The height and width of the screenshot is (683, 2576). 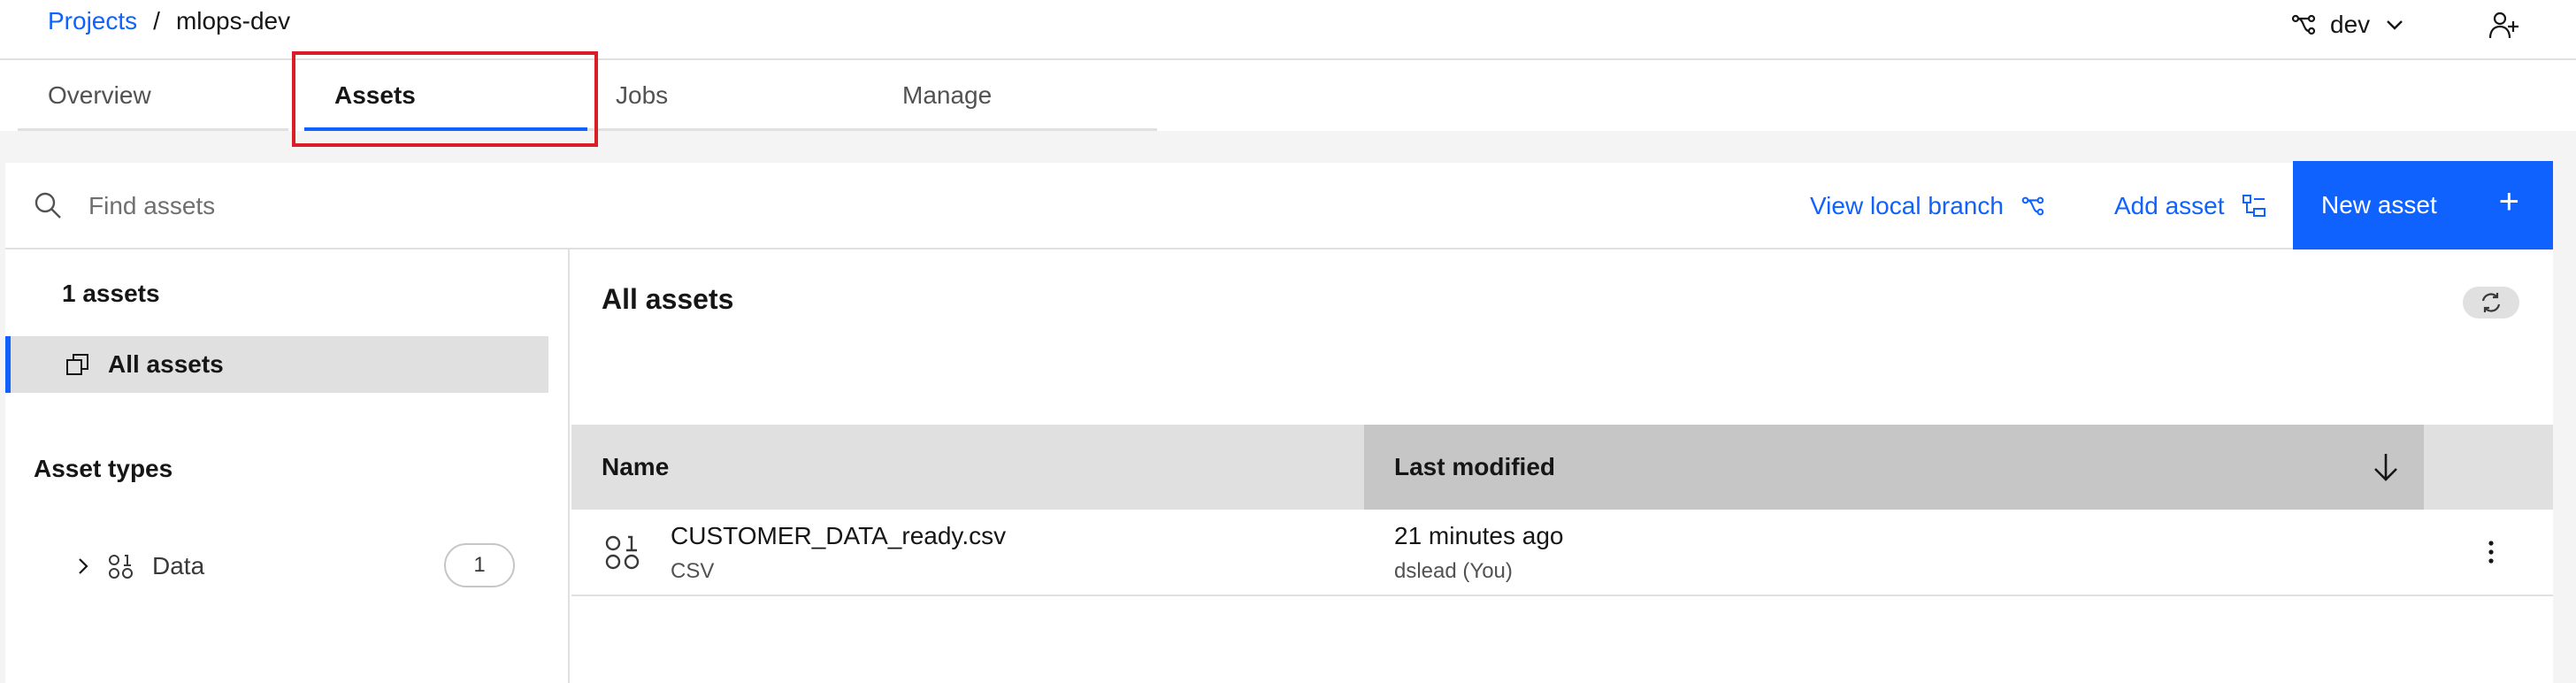 What do you see at coordinates (276, 364) in the screenshot?
I see `sidebar-item-all-assets: All assets` at bounding box center [276, 364].